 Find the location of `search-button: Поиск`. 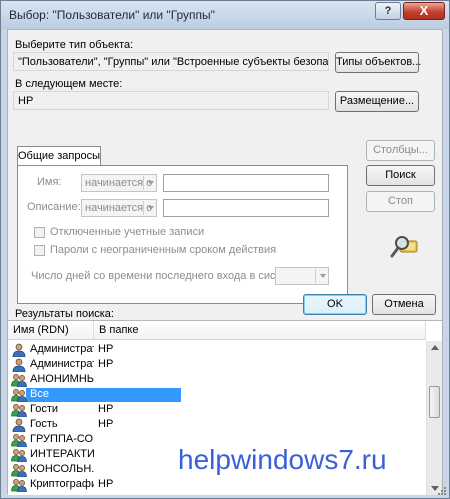

search-button: Поиск is located at coordinates (400, 175).